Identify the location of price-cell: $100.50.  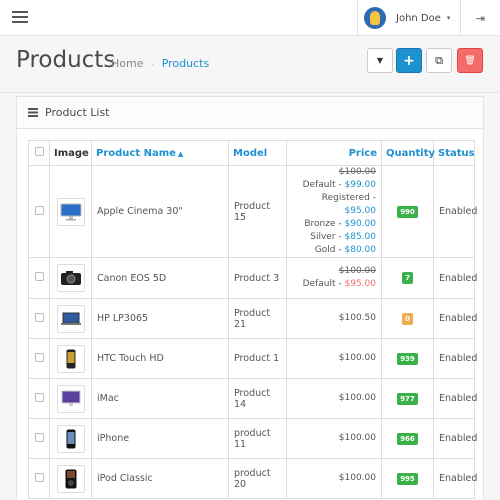
(334, 318).